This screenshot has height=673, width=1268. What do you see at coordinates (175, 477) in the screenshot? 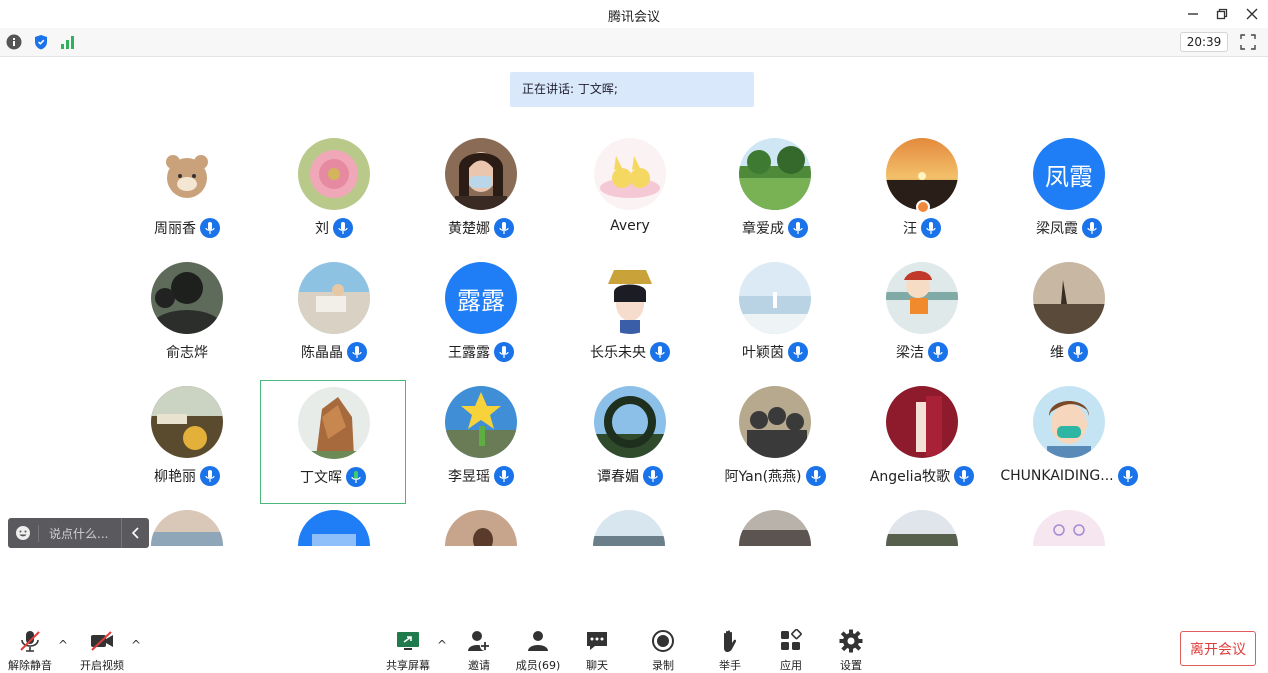
I see `participant-name: 柳艳丽` at bounding box center [175, 477].